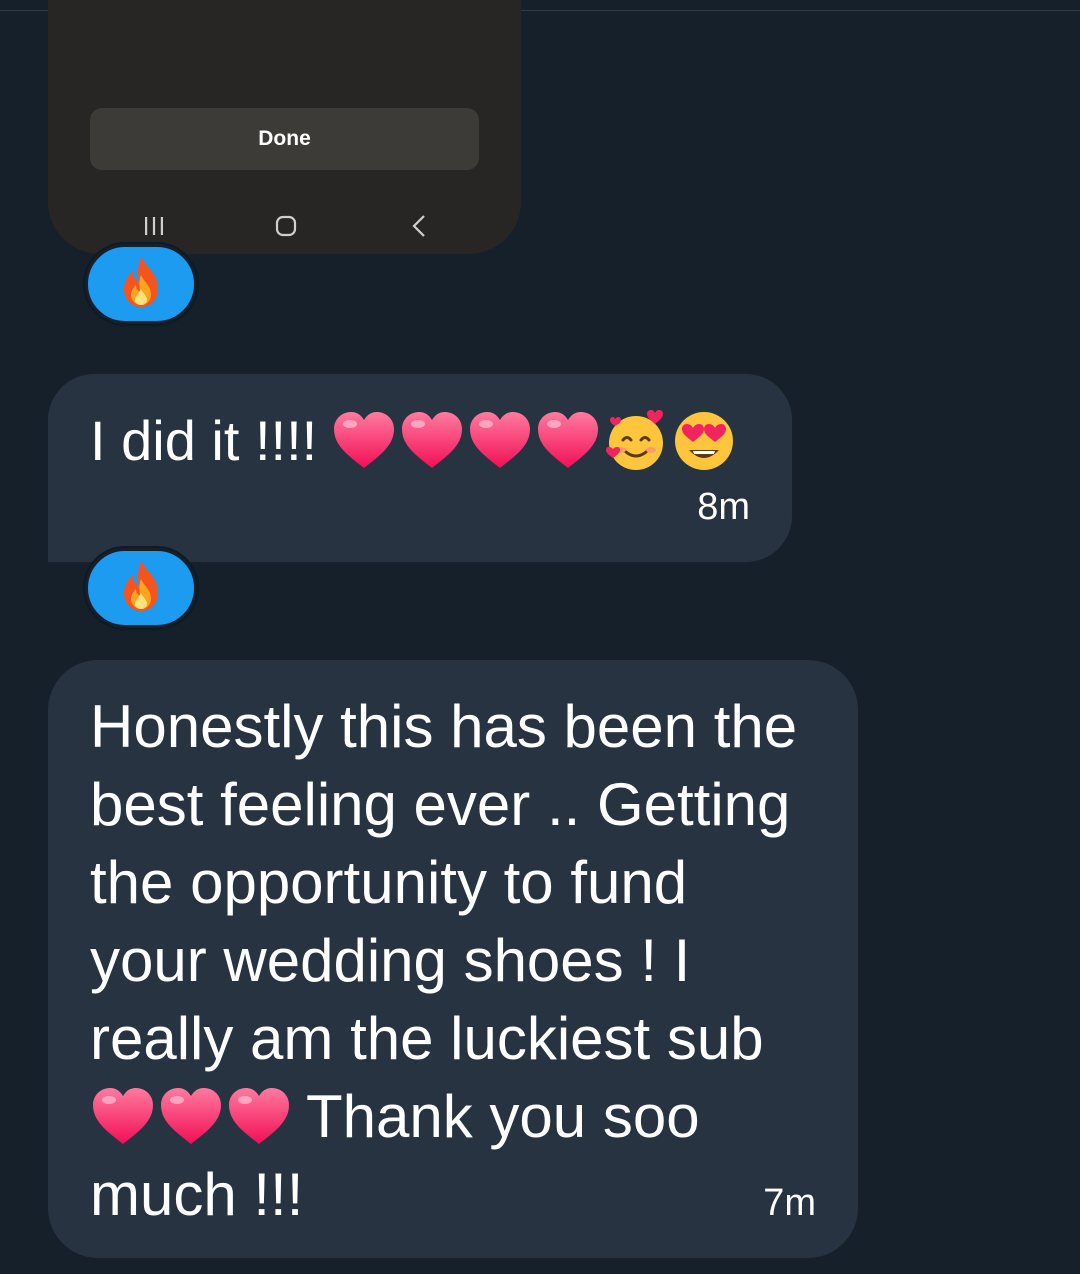 The height and width of the screenshot is (1274, 1080). Describe the element at coordinates (197, 1194) in the screenshot. I see `message-line: much !!!` at that location.